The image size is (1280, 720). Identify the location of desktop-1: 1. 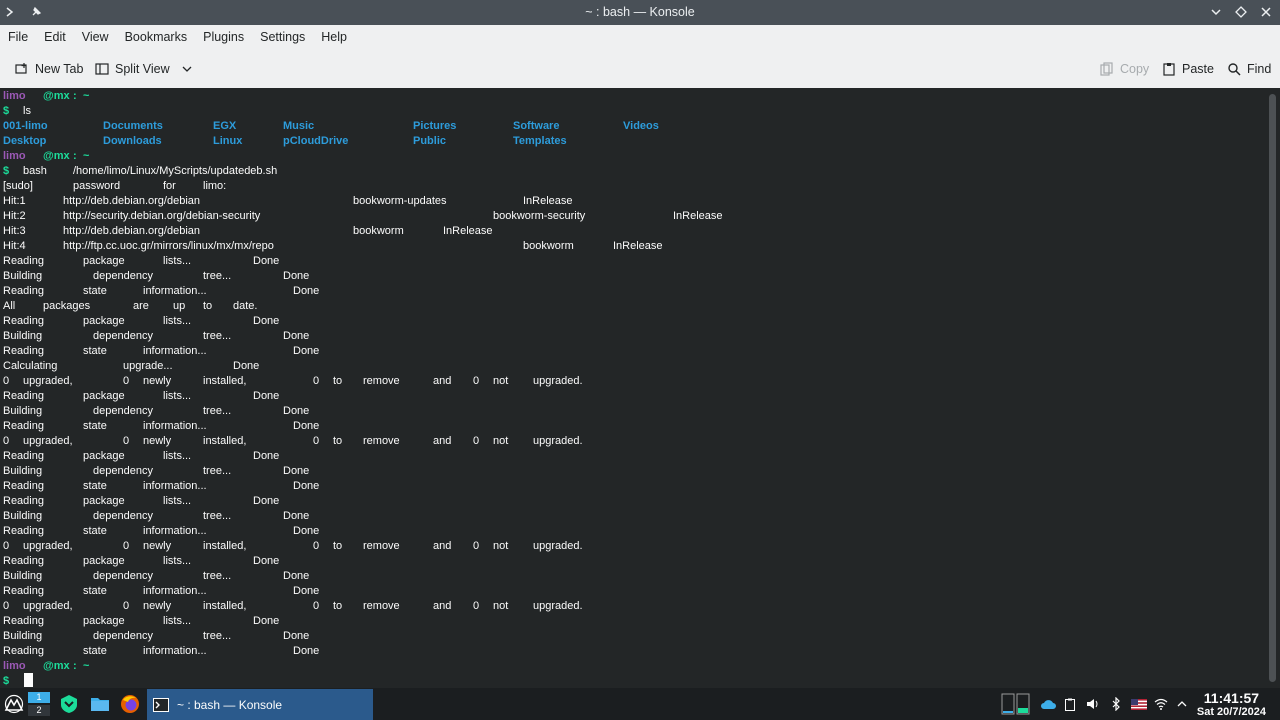
(39, 697).